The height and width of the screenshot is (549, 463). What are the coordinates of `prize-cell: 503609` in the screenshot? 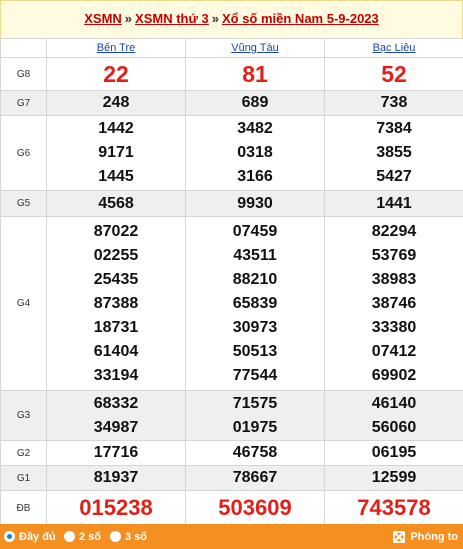 It's located at (255, 508).